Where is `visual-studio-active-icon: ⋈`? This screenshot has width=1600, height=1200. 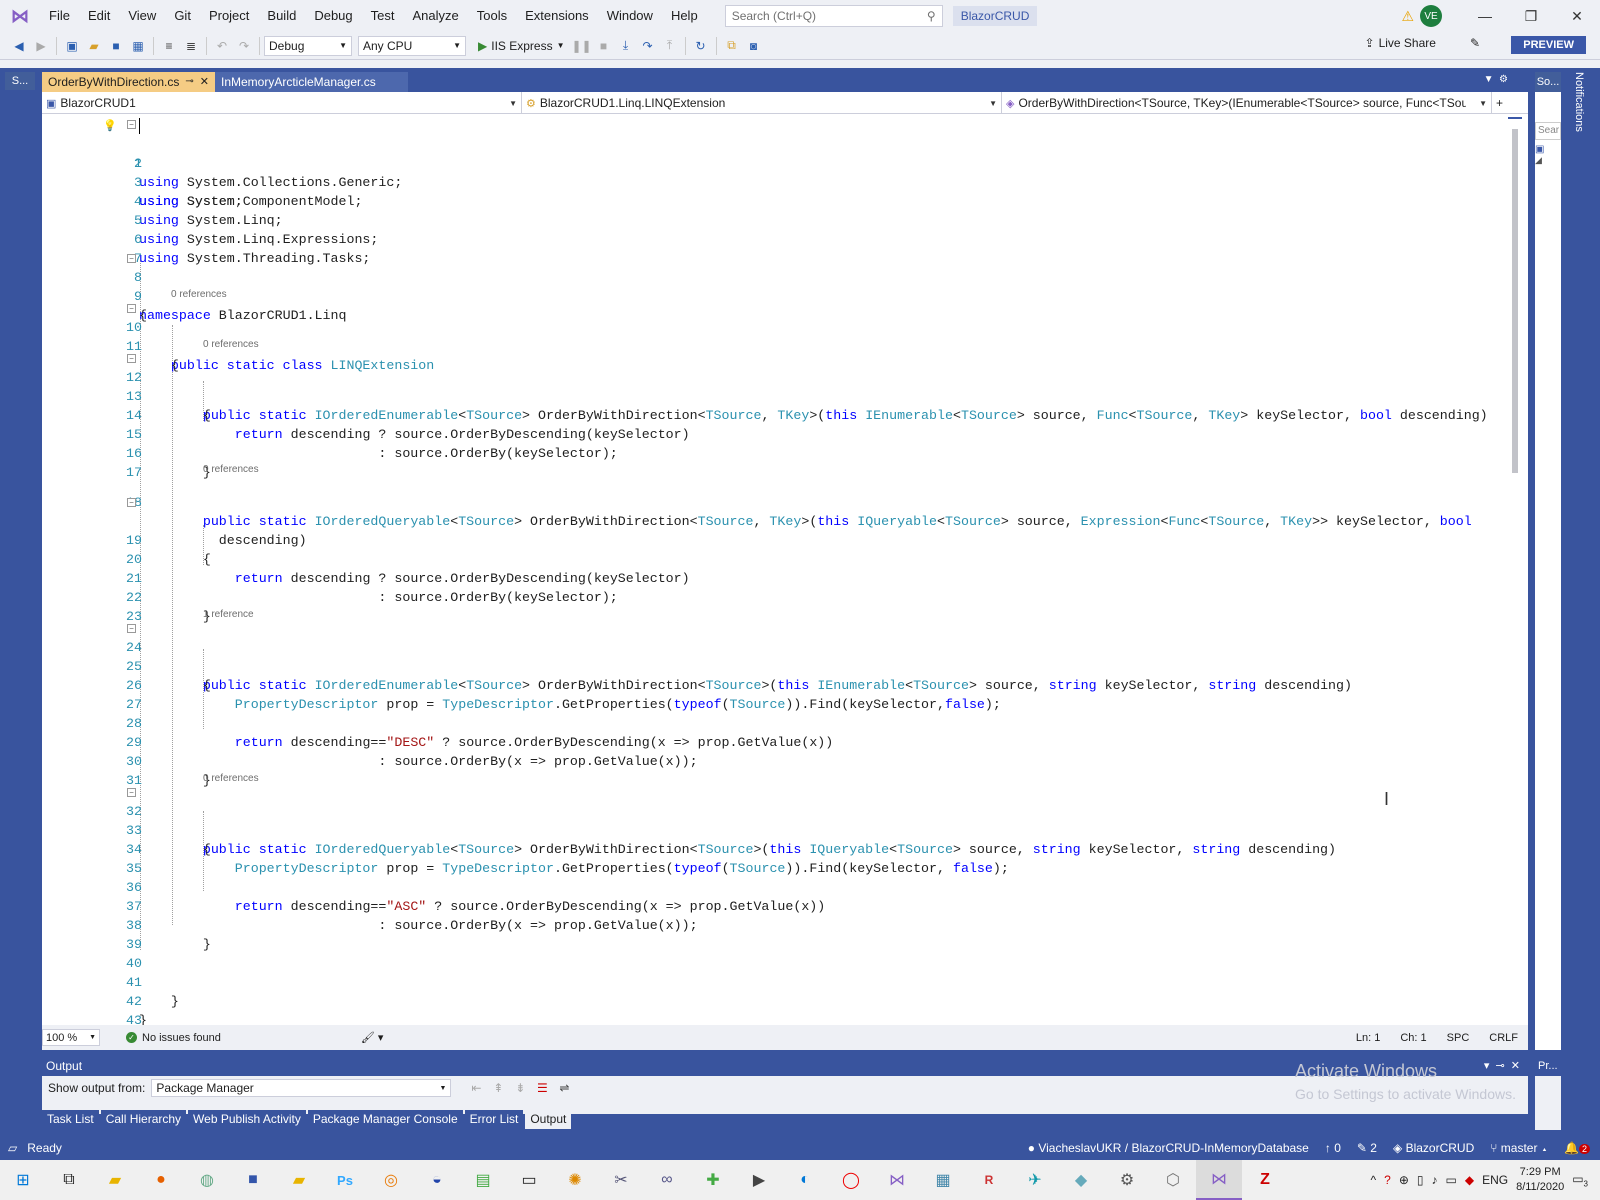
visual-studio-active-icon: ⋈ is located at coordinates (1219, 1180).